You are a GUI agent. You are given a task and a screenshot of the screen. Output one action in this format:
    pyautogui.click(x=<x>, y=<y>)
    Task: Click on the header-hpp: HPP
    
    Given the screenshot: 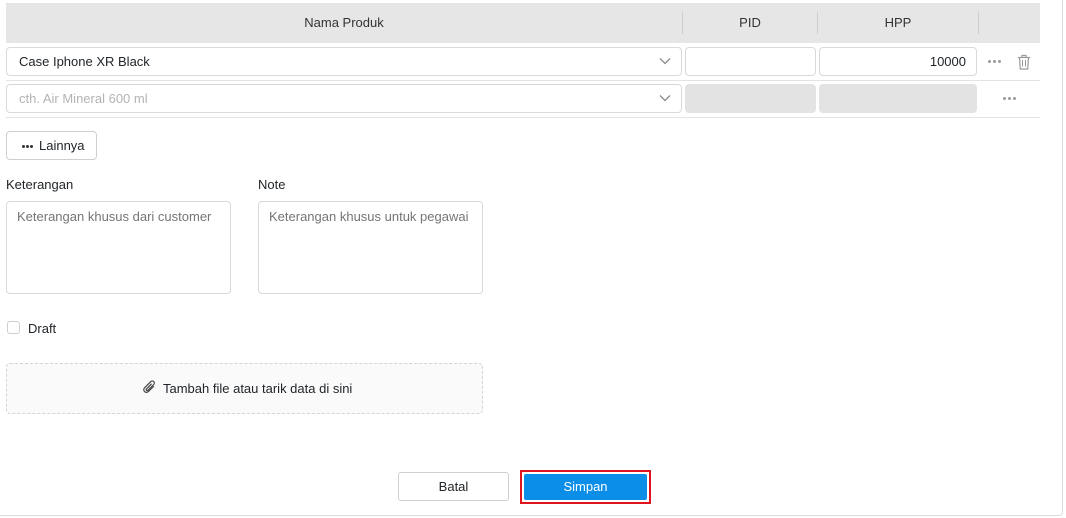 What is the action you would take?
    pyautogui.click(x=898, y=22)
    